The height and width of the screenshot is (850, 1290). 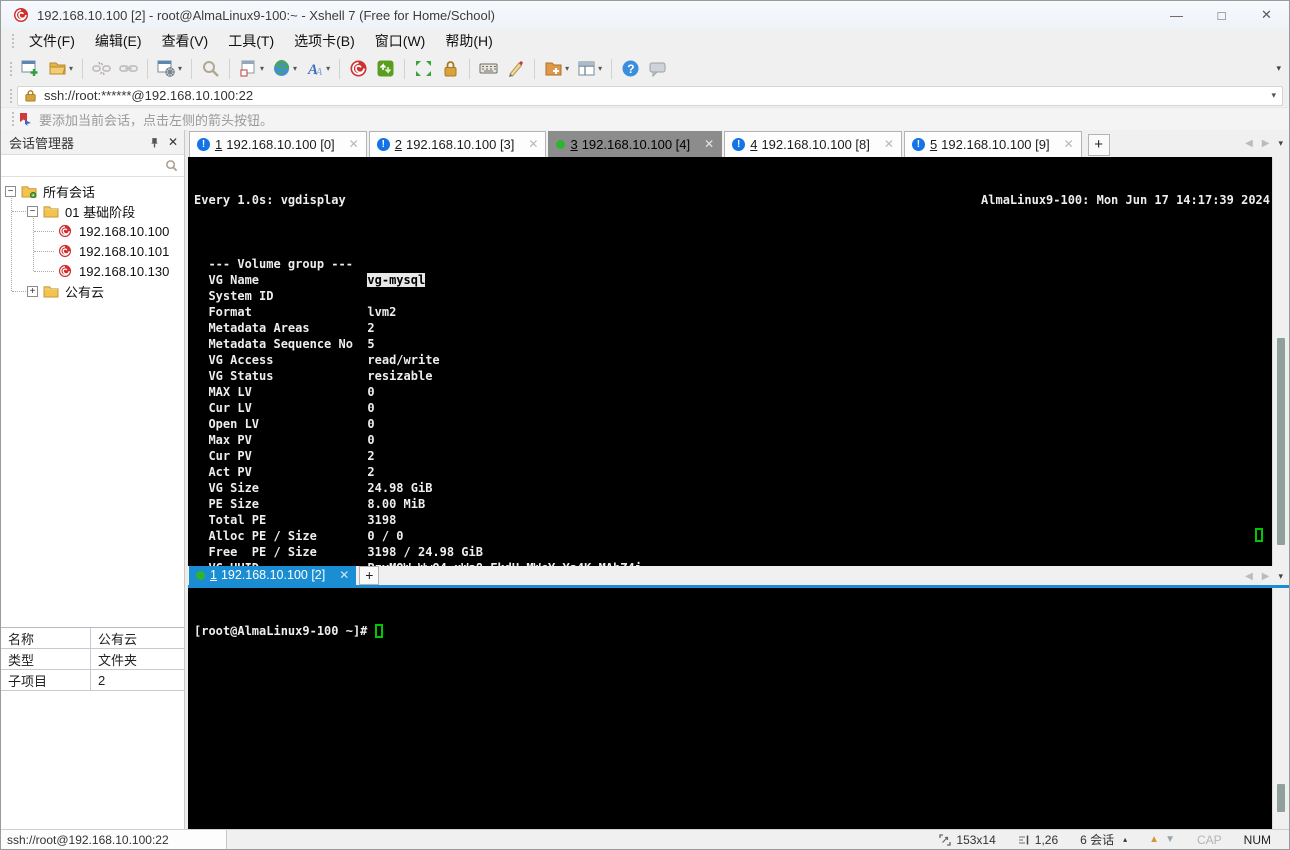 What do you see at coordinates (247, 68) in the screenshot?
I see `compose-bar-icon` at bounding box center [247, 68].